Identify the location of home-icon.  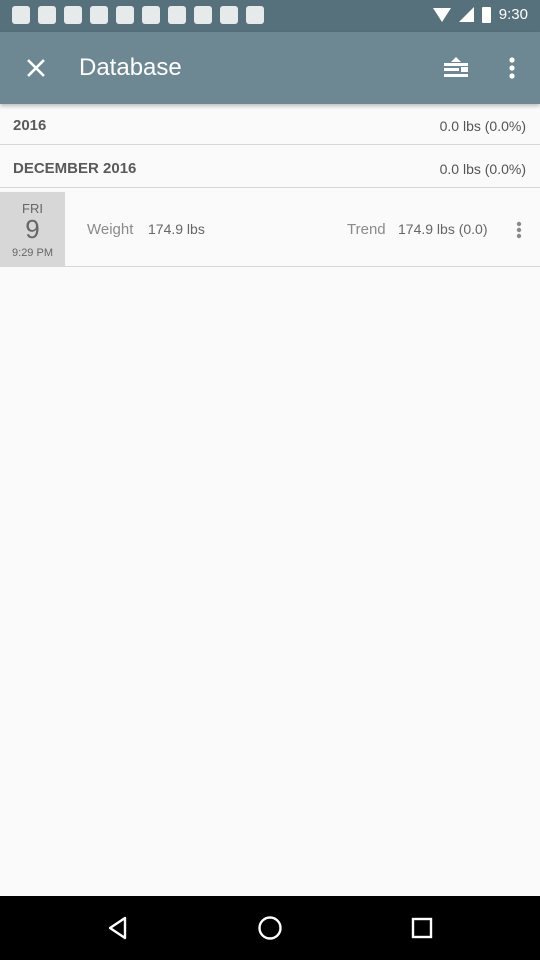
(270, 928).